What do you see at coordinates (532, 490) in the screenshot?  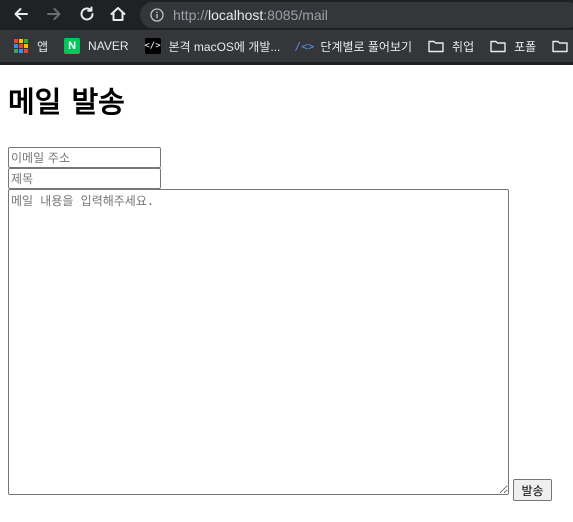 I see `send-button: 발송` at bounding box center [532, 490].